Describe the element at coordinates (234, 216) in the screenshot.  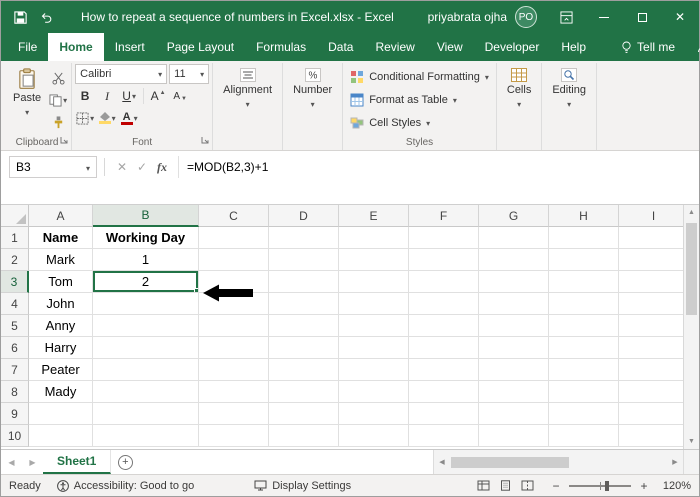
I see `column-header-C: C` at that location.